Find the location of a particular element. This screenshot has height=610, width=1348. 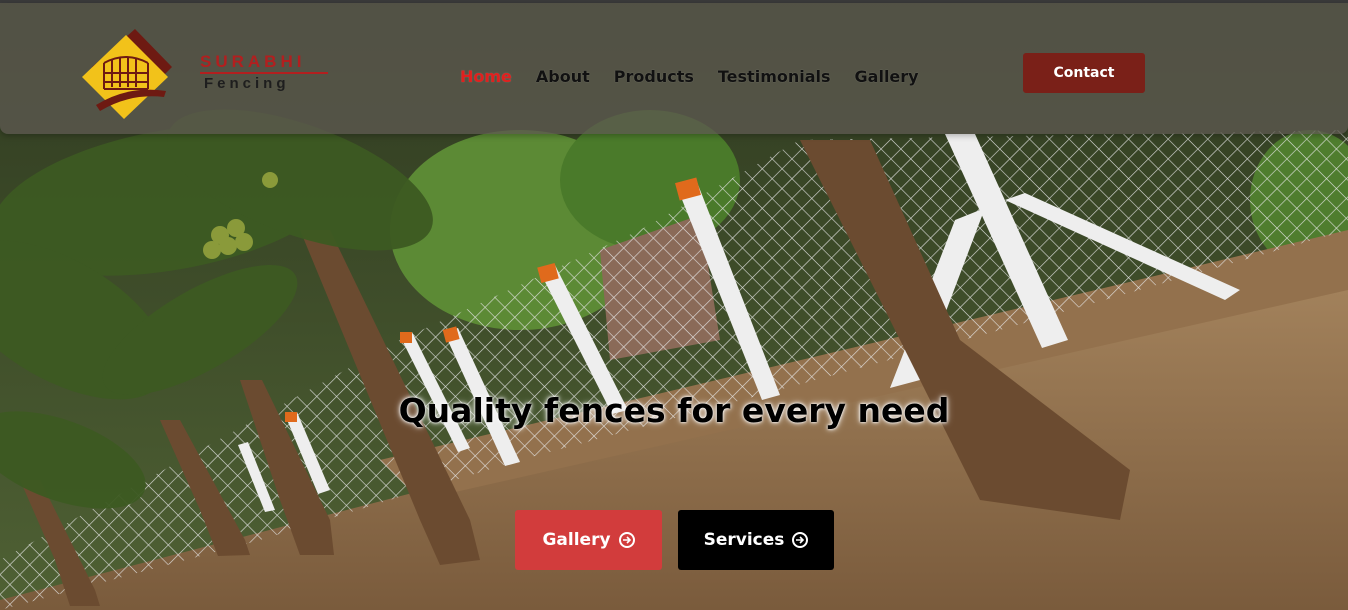

services-button: Services is located at coordinates (756, 540).